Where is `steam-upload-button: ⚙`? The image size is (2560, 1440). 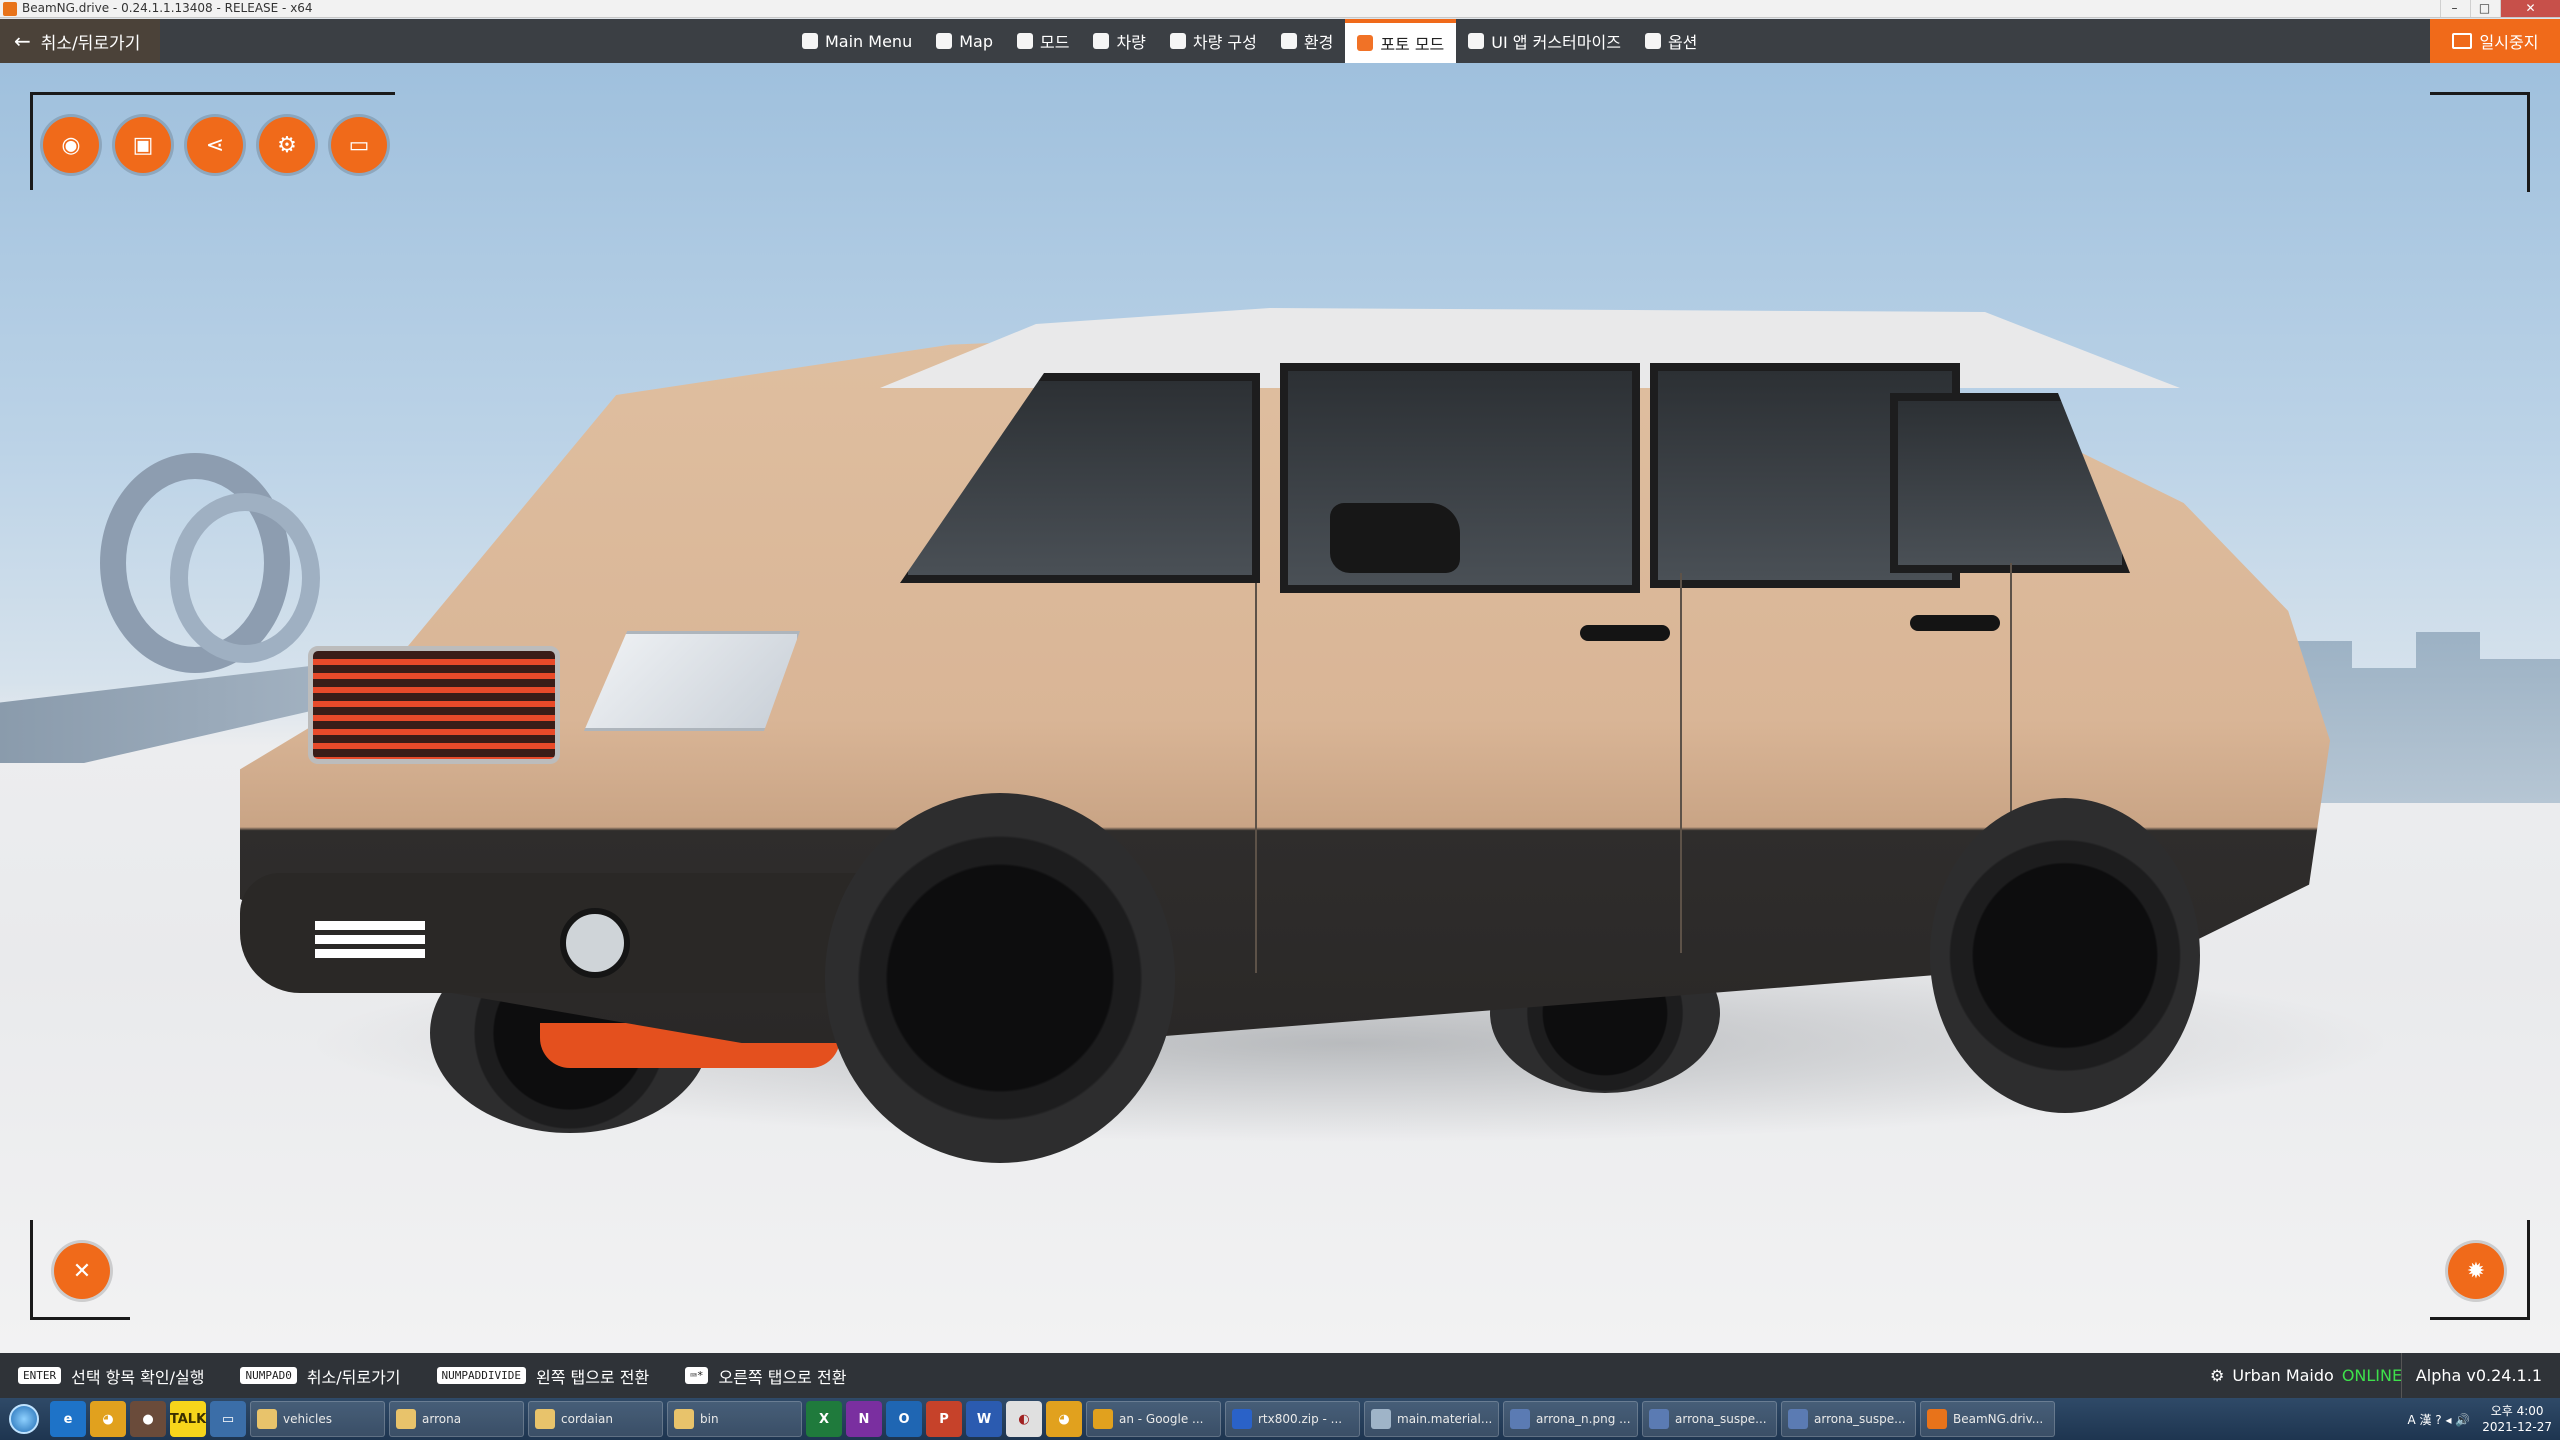
steam-upload-button: ⚙ is located at coordinates (287, 145).